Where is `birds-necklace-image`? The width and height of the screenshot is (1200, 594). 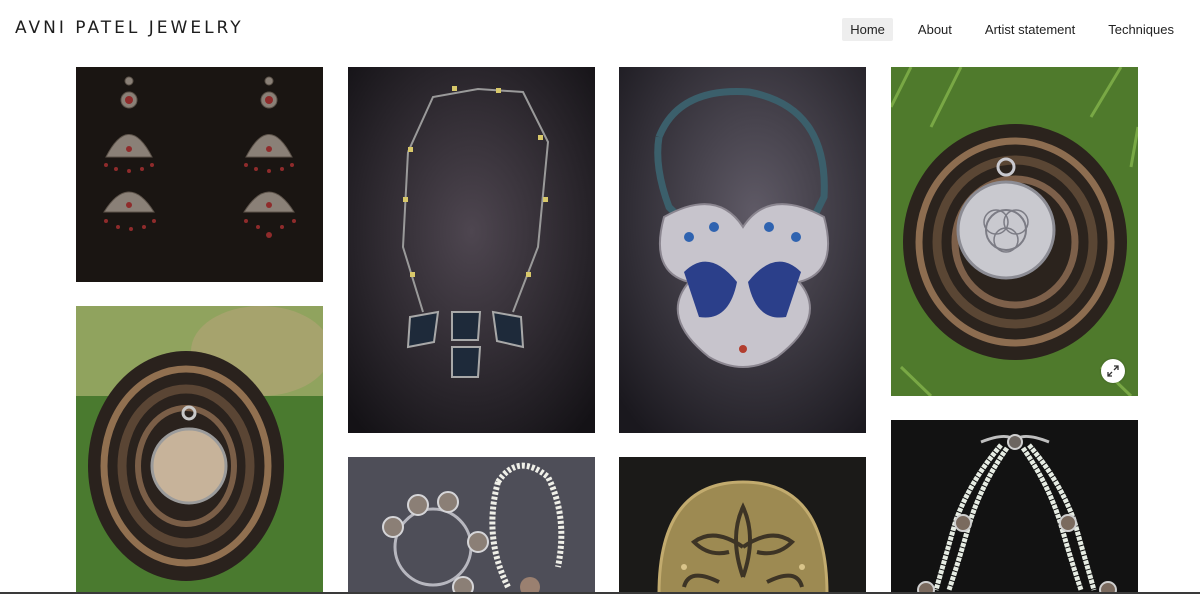
birds-necklace-image is located at coordinates (742, 250).